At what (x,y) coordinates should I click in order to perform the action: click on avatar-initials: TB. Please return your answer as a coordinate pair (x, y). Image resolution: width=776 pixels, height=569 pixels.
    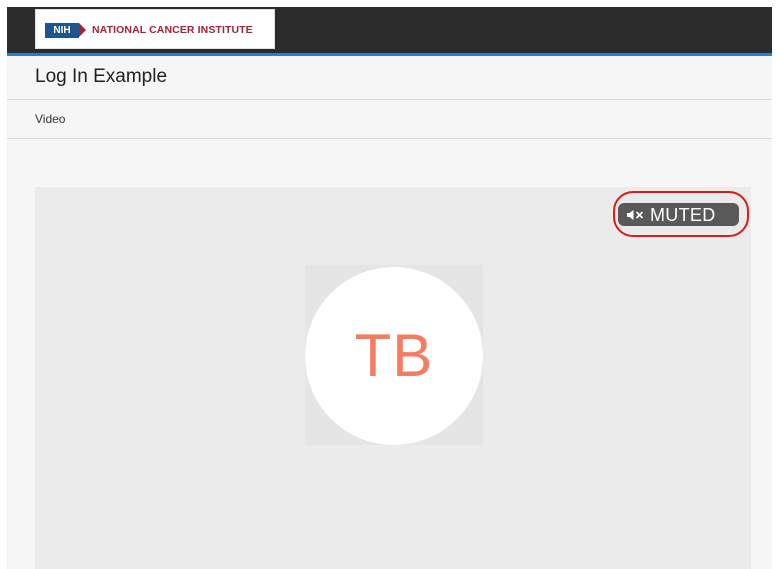
    Looking at the image, I should click on (394, 355).